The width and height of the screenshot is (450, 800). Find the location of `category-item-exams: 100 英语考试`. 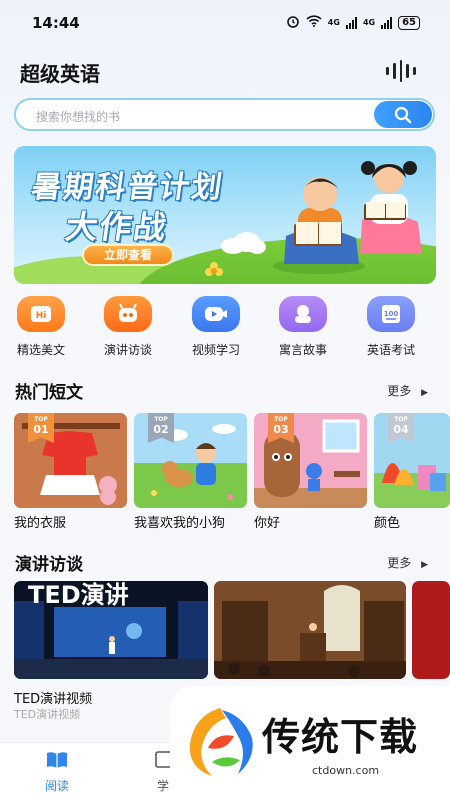

category-item-exams: 100 英语考试 is located at coordinates (391, 327).